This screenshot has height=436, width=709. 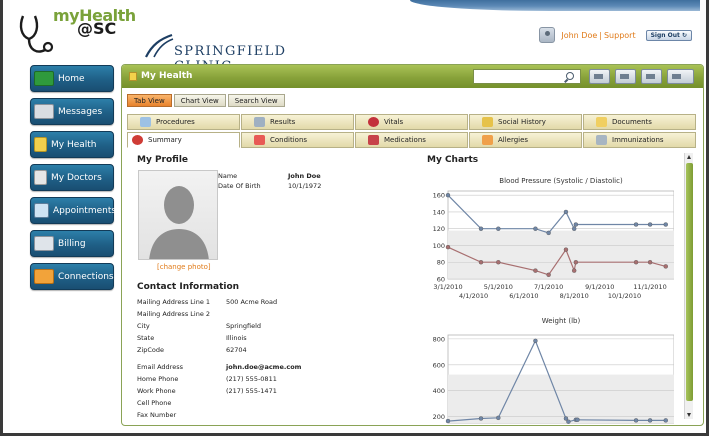 I want to click on y-tick-label: 80, so click(x=441, y=263).